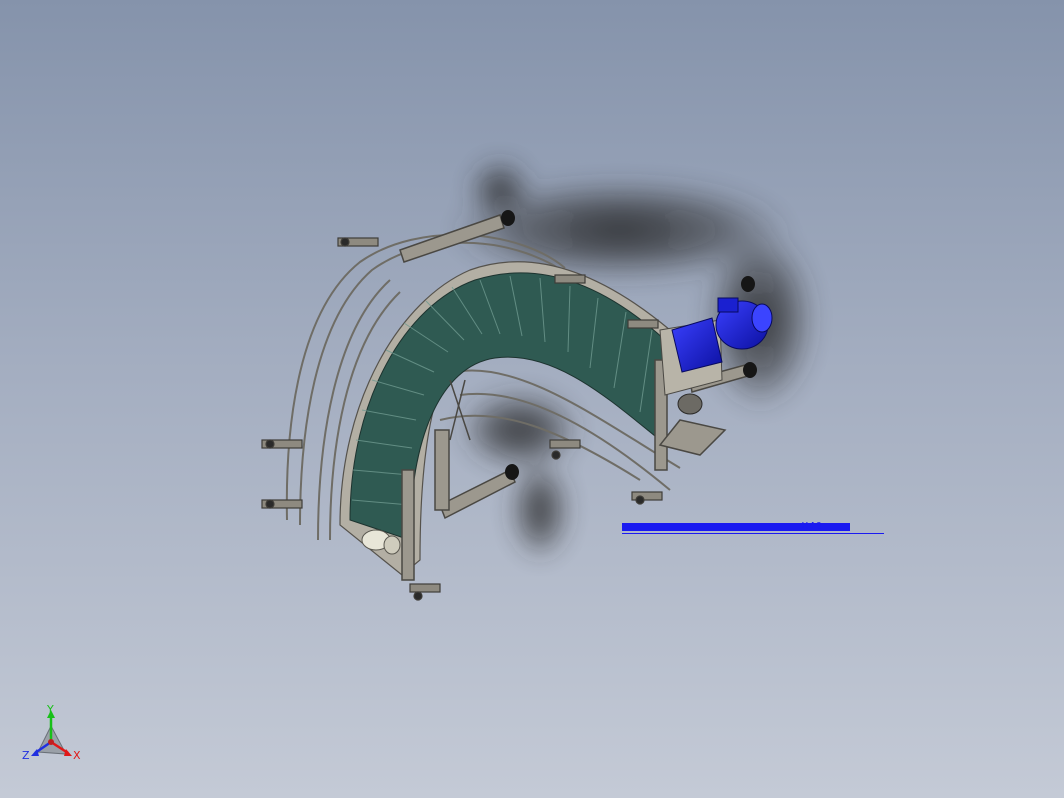 This screenshot has width=1064, height=798. Describe the element at coordinates (50, 709) in the screenshot. I see `triad-y-label: Y` at that location.